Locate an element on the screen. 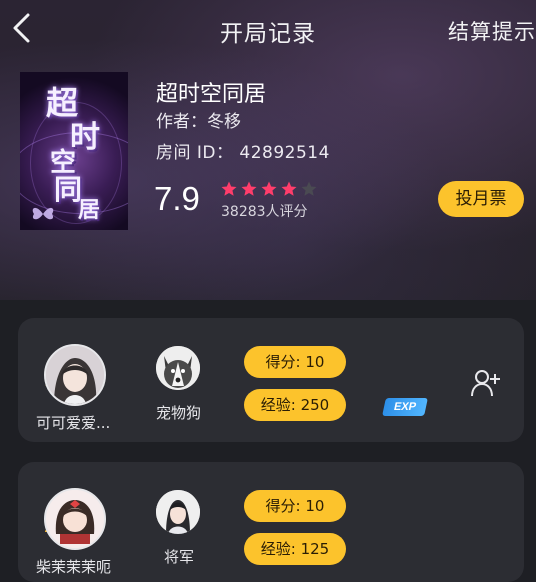 This screenshot has height=582, width=536. player-name: 柴茉茉茉呃 is located at coordinates (74, 567).